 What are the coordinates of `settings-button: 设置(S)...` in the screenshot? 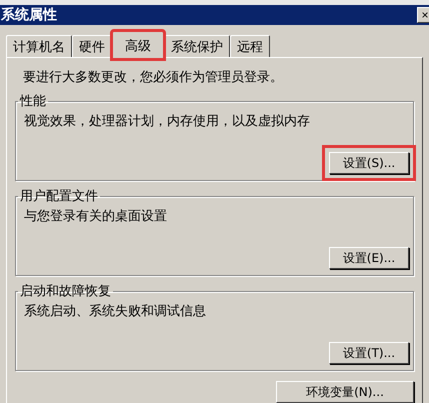 It's located at (369, 163).